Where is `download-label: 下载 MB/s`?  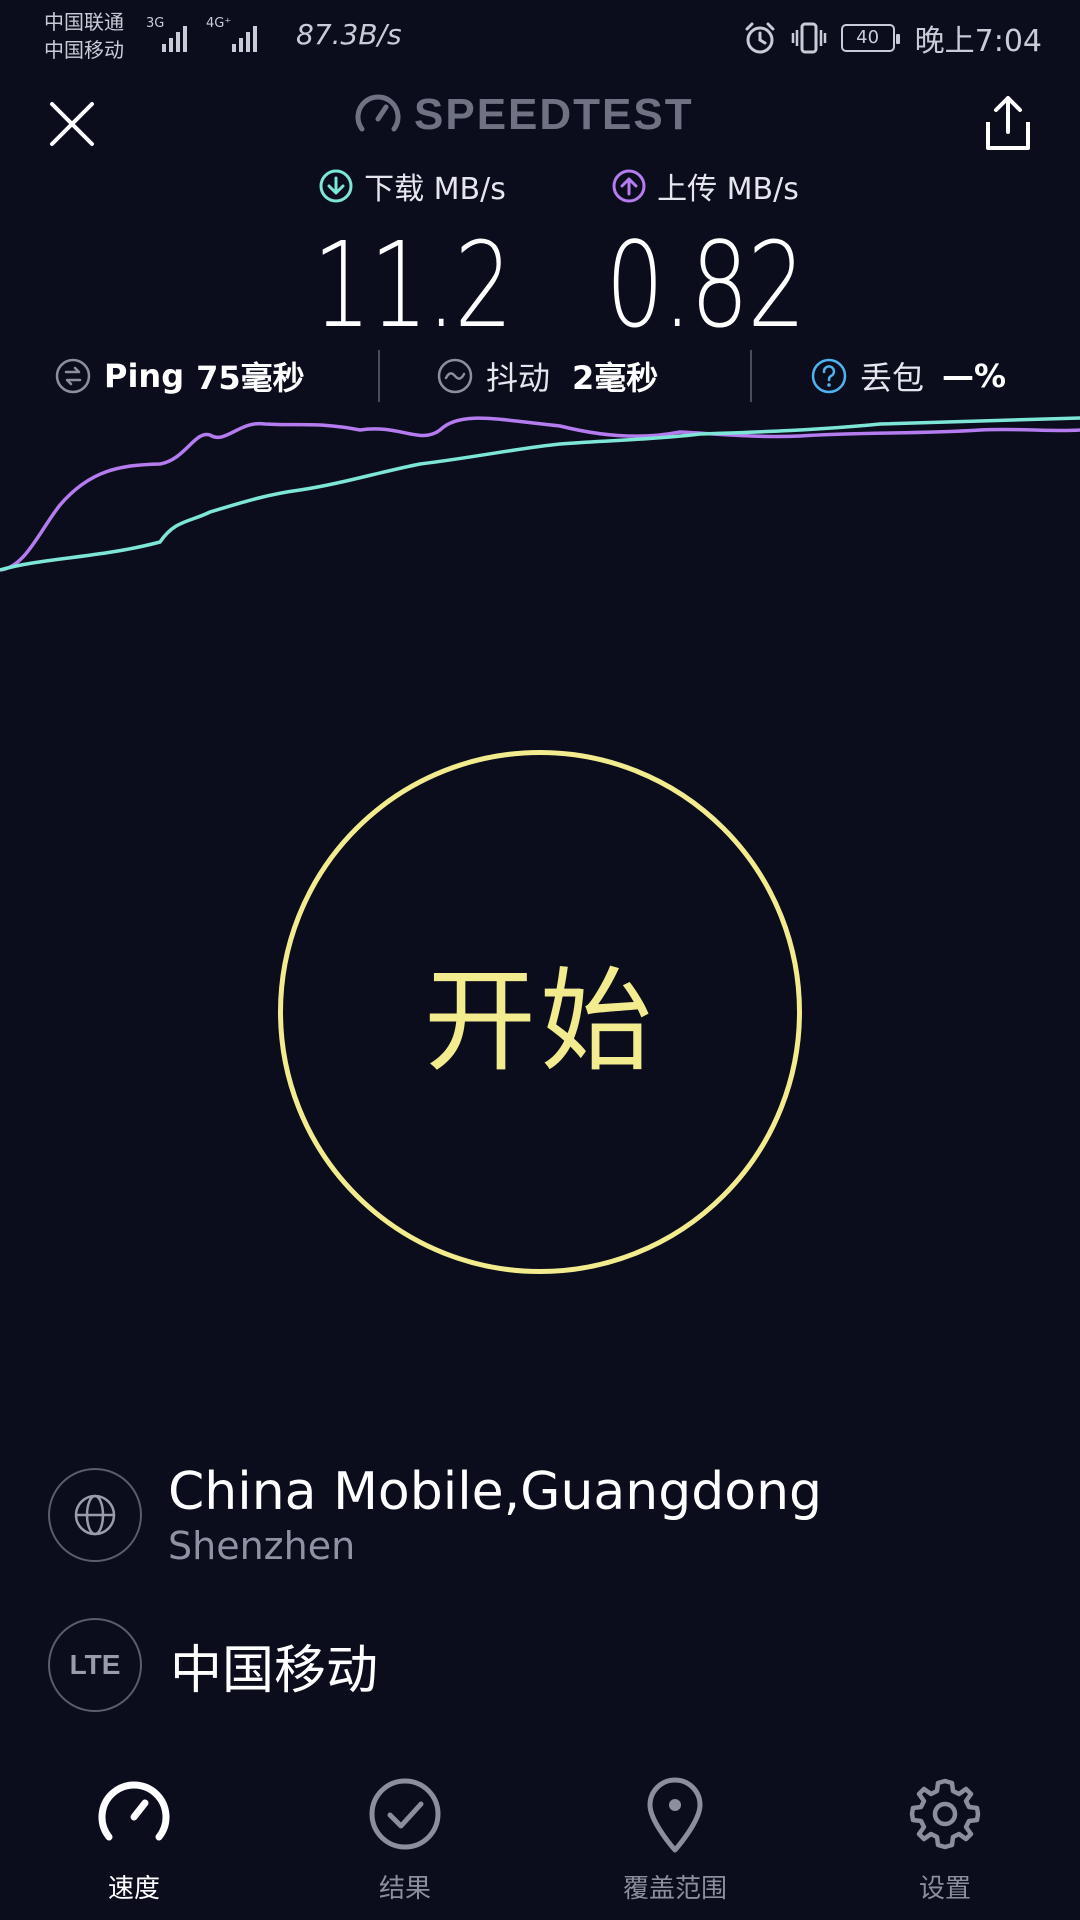 download-label: 下载 MB/s is located at coordinates (435, 189).